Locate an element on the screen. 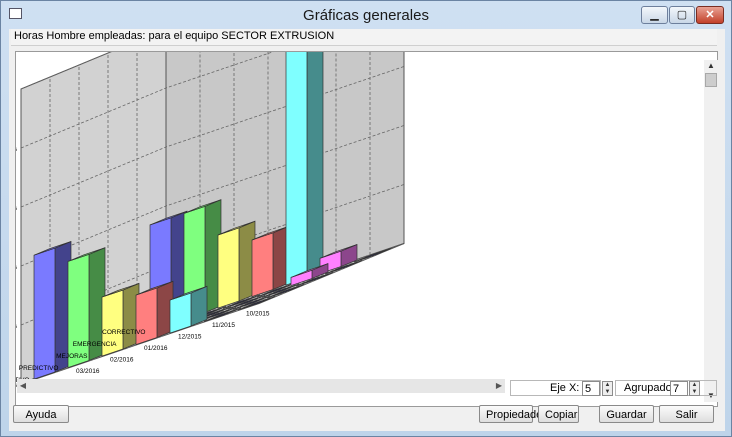  window-title: Gráficas generales is located at coordinates (366, 15).